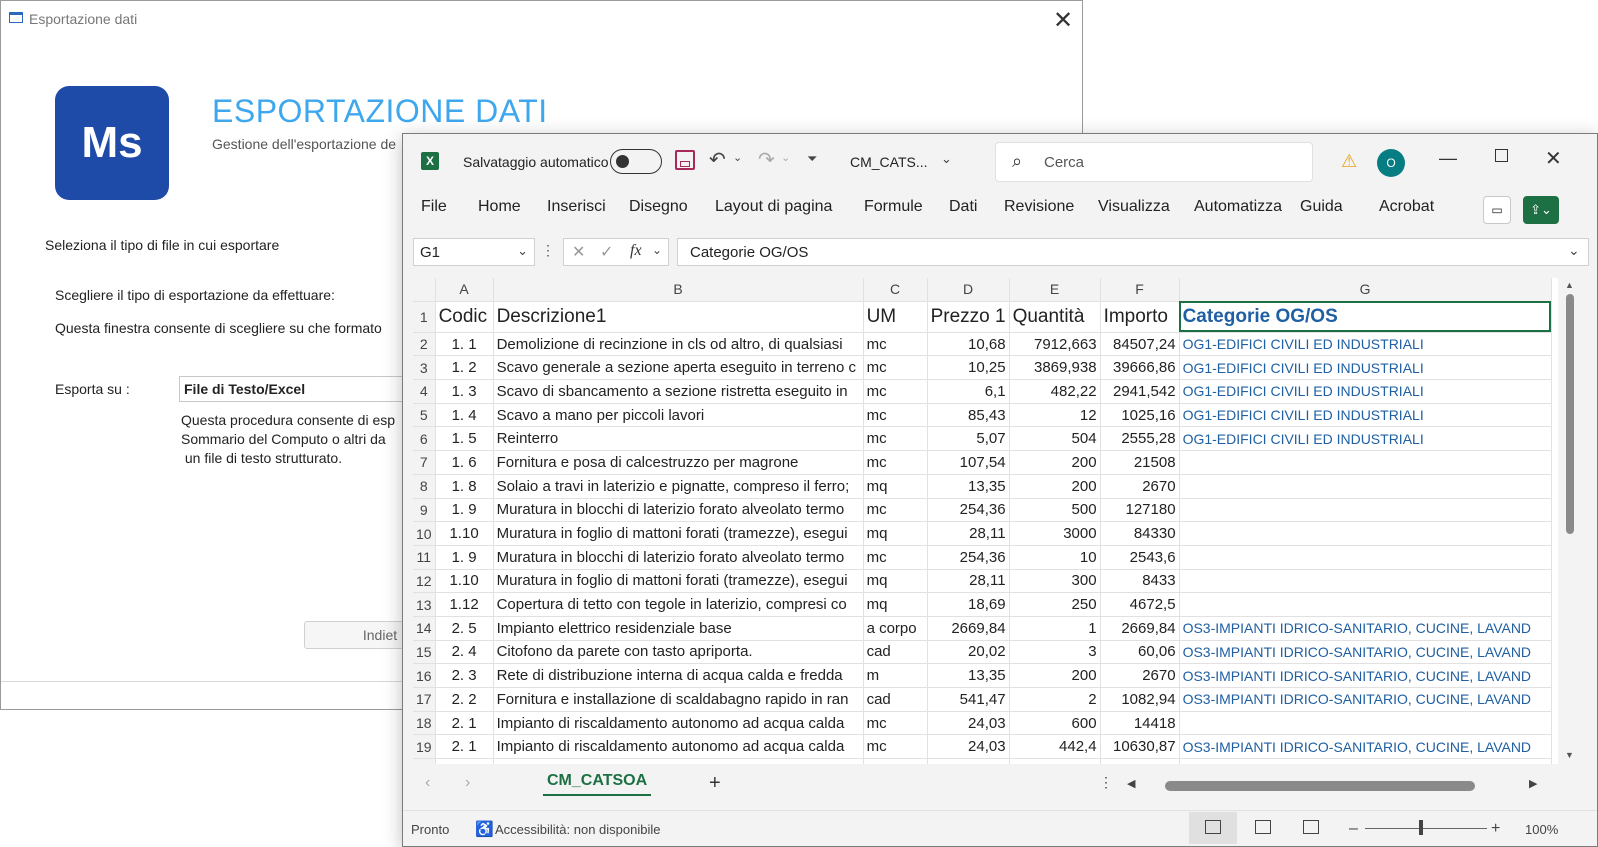 This screenshot has height=847, width=1598. What do you see at coordinates (1131, 783) in the screenshot?
I see `scroll-left-icon: ◀` at bounding box center [1131, 783].